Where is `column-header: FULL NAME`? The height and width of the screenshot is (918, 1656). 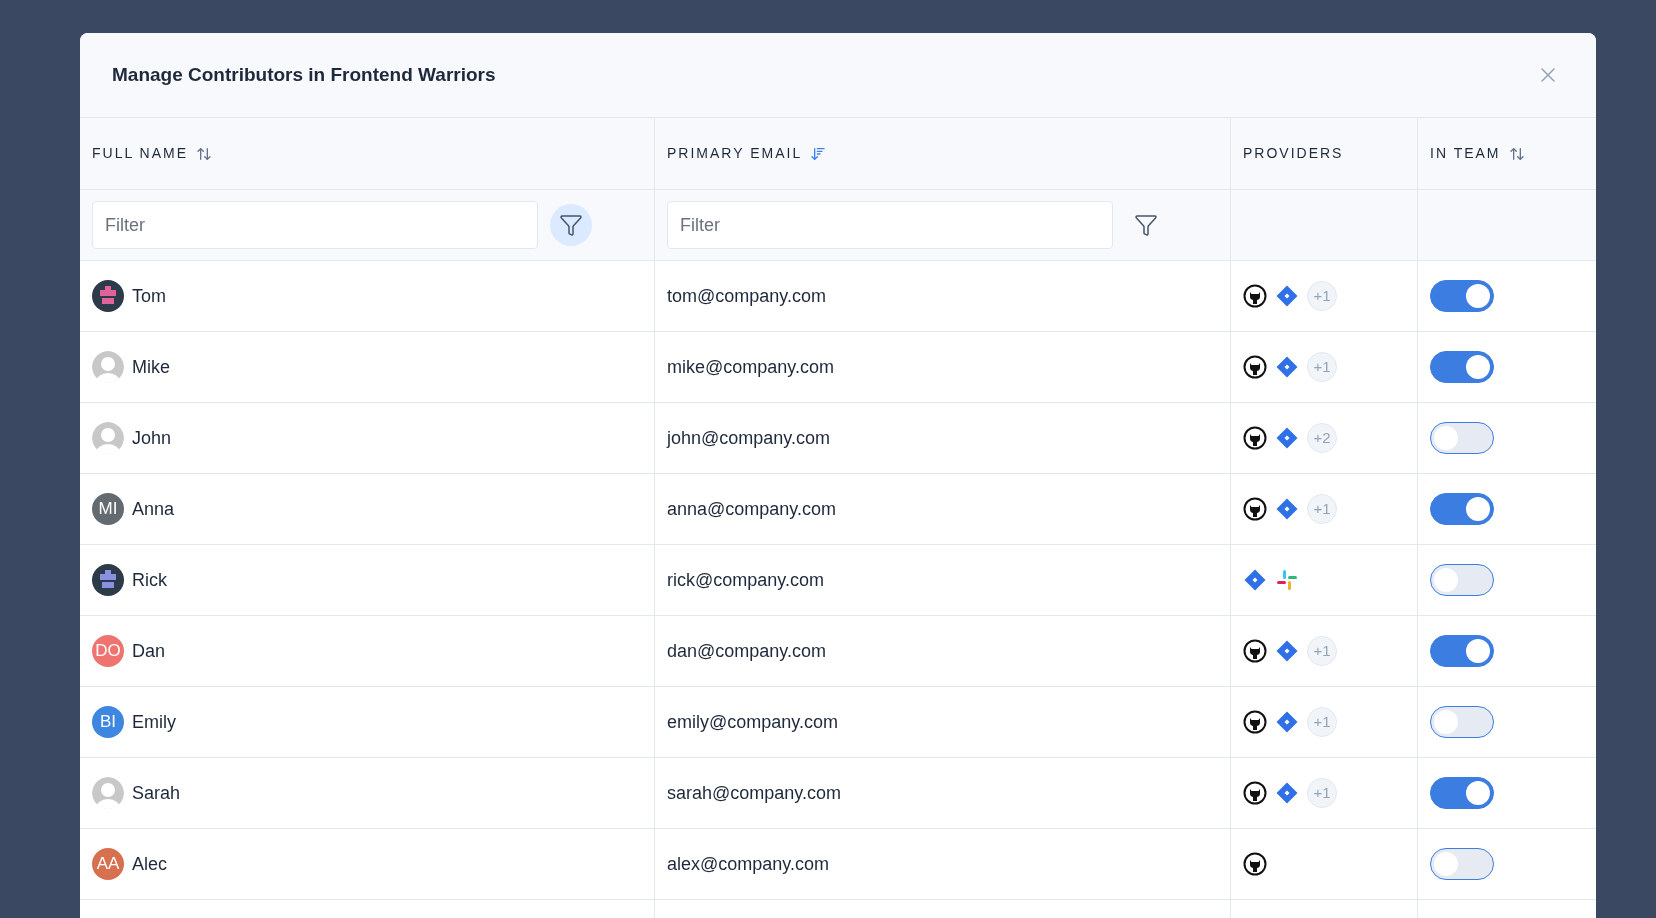 column-header: FULL NAME is located at coordinates (140, 153).